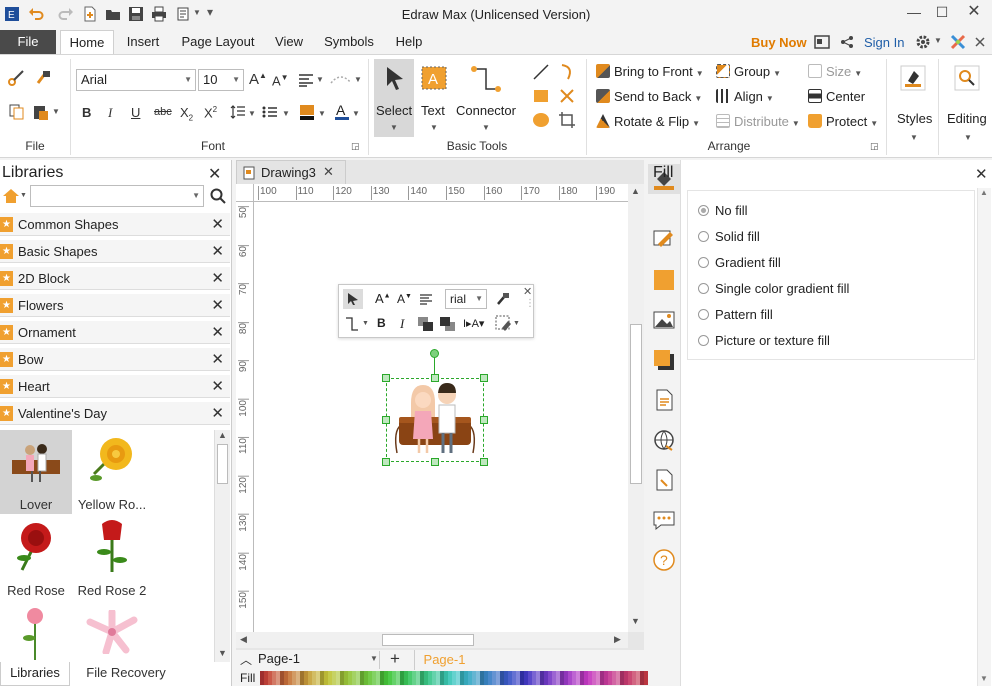 This screenshot has height=686, width=992. I want to click on rectangle-tool-icon, so click(541, 96).